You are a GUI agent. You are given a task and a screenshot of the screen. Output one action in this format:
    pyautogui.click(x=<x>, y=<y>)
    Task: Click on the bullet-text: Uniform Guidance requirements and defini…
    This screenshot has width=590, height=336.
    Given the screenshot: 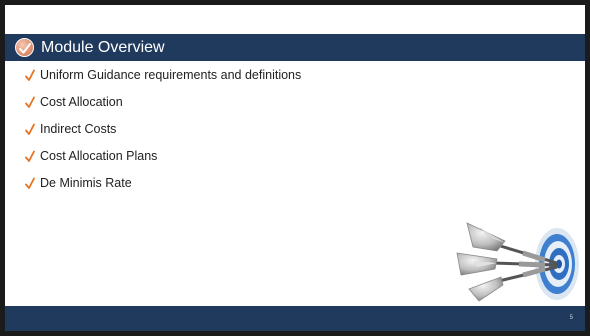 What is the action you would take?
    pyautogui.click(x=171, y=75)
    